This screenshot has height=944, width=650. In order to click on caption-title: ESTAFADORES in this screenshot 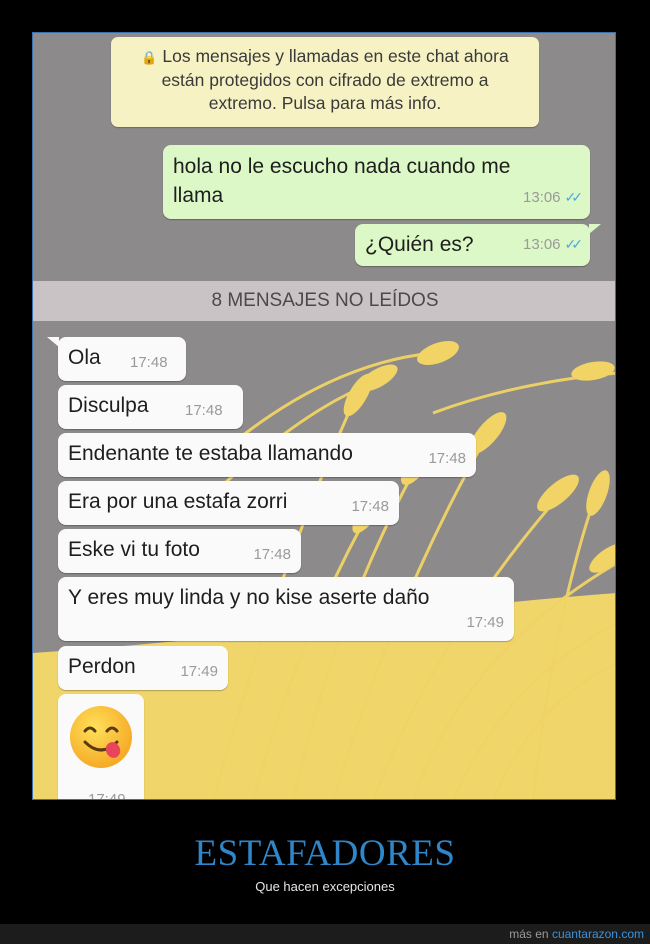, I will do `click(325, 853)`.